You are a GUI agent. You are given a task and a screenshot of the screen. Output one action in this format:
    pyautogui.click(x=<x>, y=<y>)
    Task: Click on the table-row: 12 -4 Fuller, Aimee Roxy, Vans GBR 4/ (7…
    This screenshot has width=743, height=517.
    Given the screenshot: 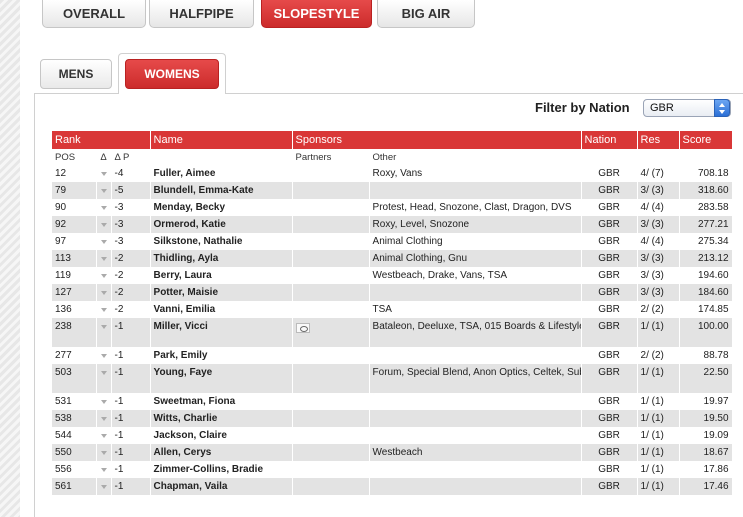 What is the action you would take?
    pyautogui.click(x=392, y=173)
    